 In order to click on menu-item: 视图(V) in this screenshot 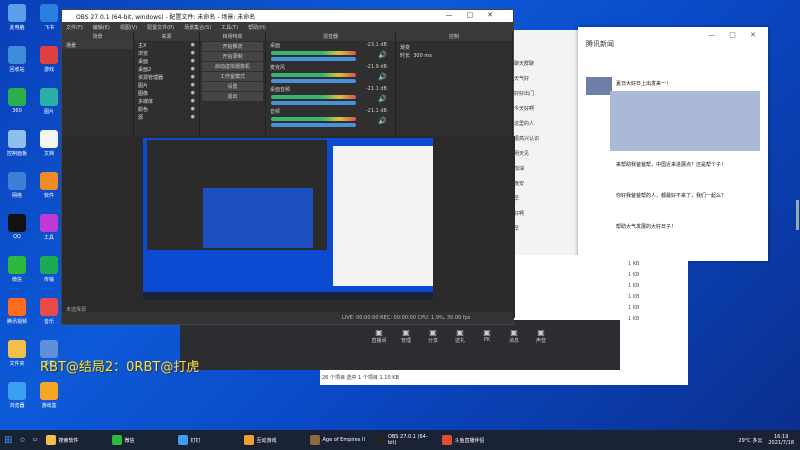, I will do `click(128, 27)`.